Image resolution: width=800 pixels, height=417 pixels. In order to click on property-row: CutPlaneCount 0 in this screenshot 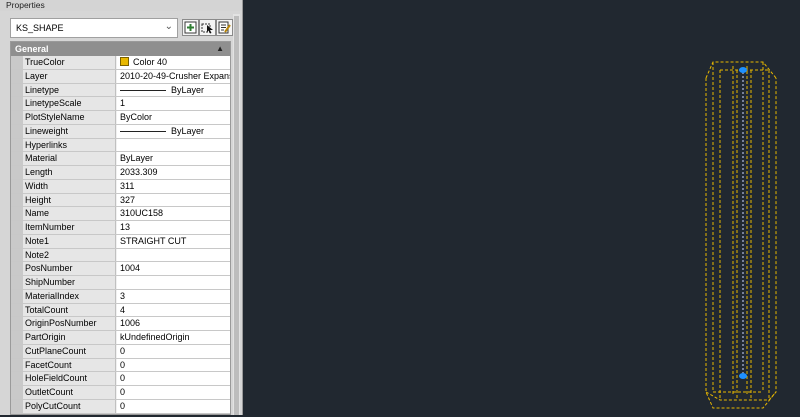, I will do `click(120, 351)`.